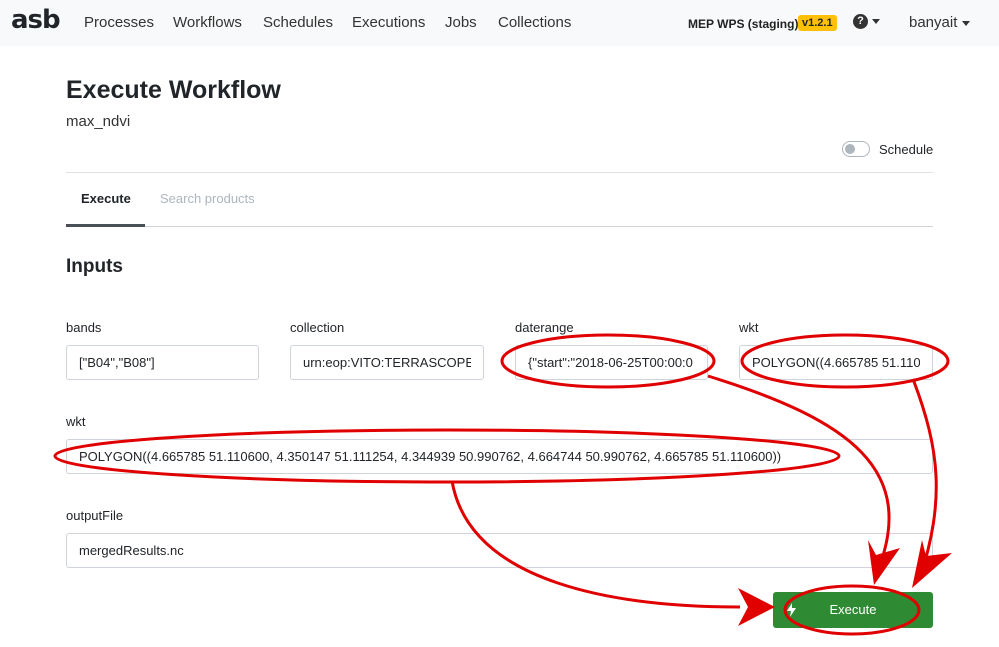  What do you see at coordinates (836, 362) in the screenshot?
I see `wkt-input` at bounding box center [836, 362].